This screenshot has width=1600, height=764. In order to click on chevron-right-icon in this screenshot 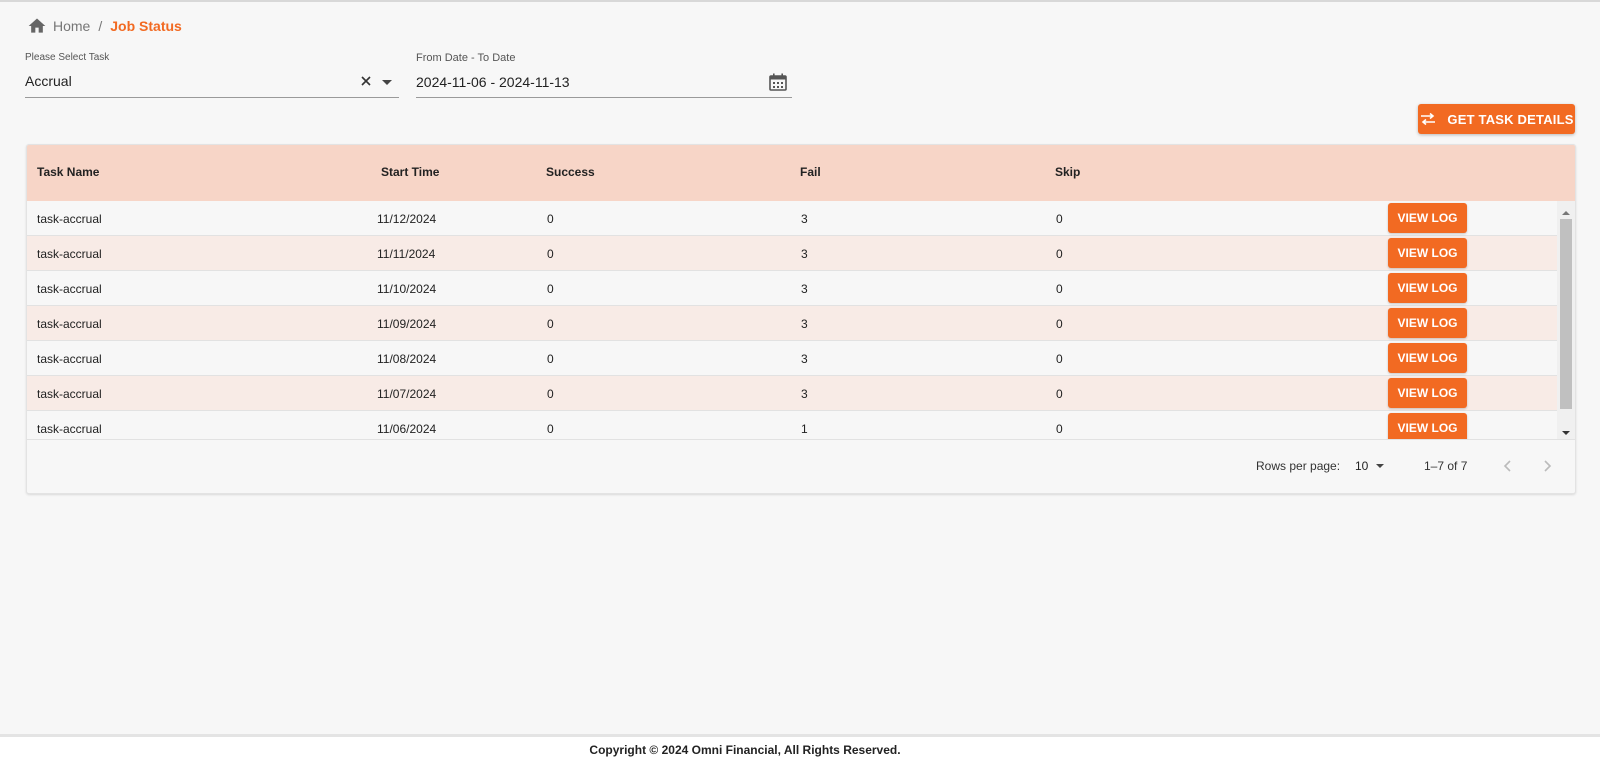, I will do `click(1548, 466)`.